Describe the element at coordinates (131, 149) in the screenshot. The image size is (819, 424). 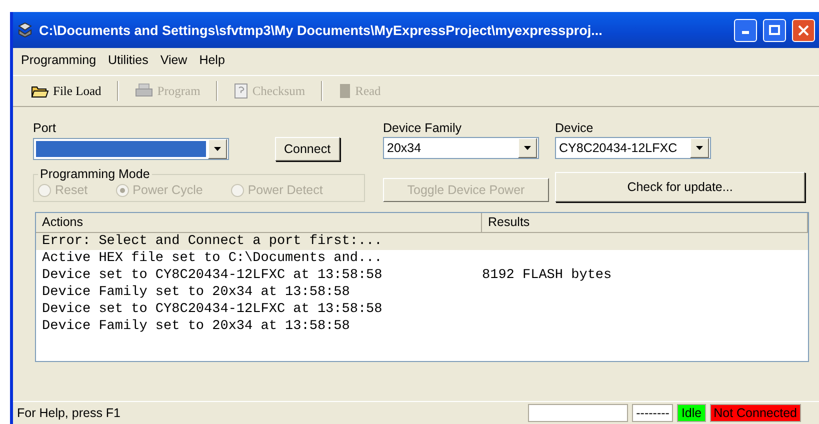
I see `port-dropdown` at that location.